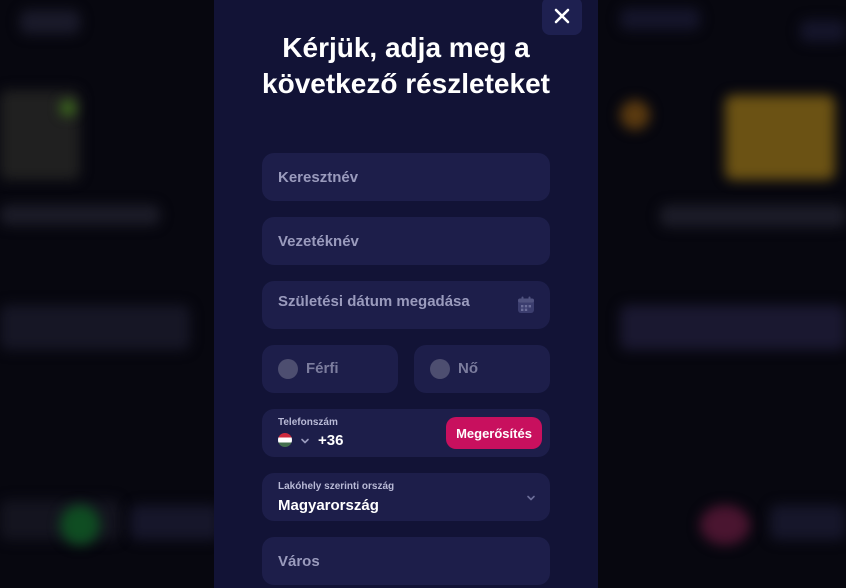  Describe the element at coordinates (482, 369) in the screenshot. I see `gender-option-female: Nő` at that location.